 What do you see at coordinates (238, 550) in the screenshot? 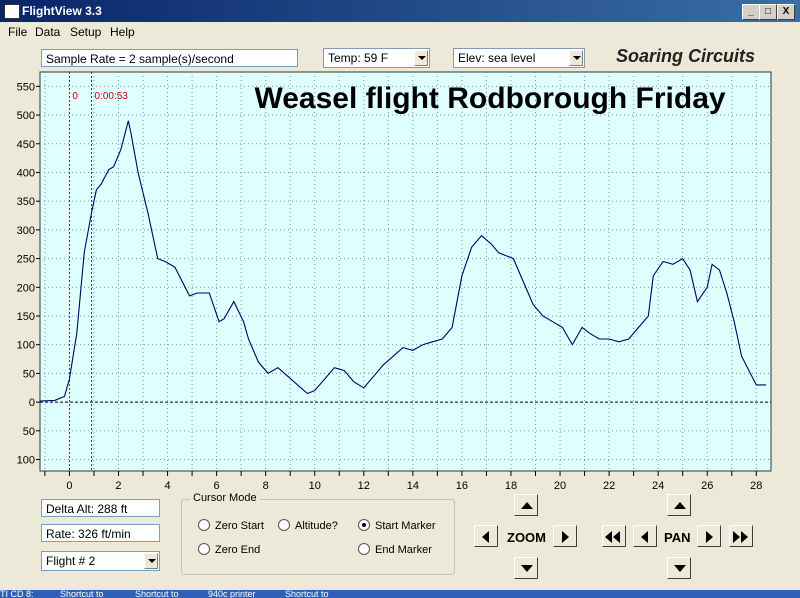
I see `radio-label: Zero End` at bounding box center [238, 550].